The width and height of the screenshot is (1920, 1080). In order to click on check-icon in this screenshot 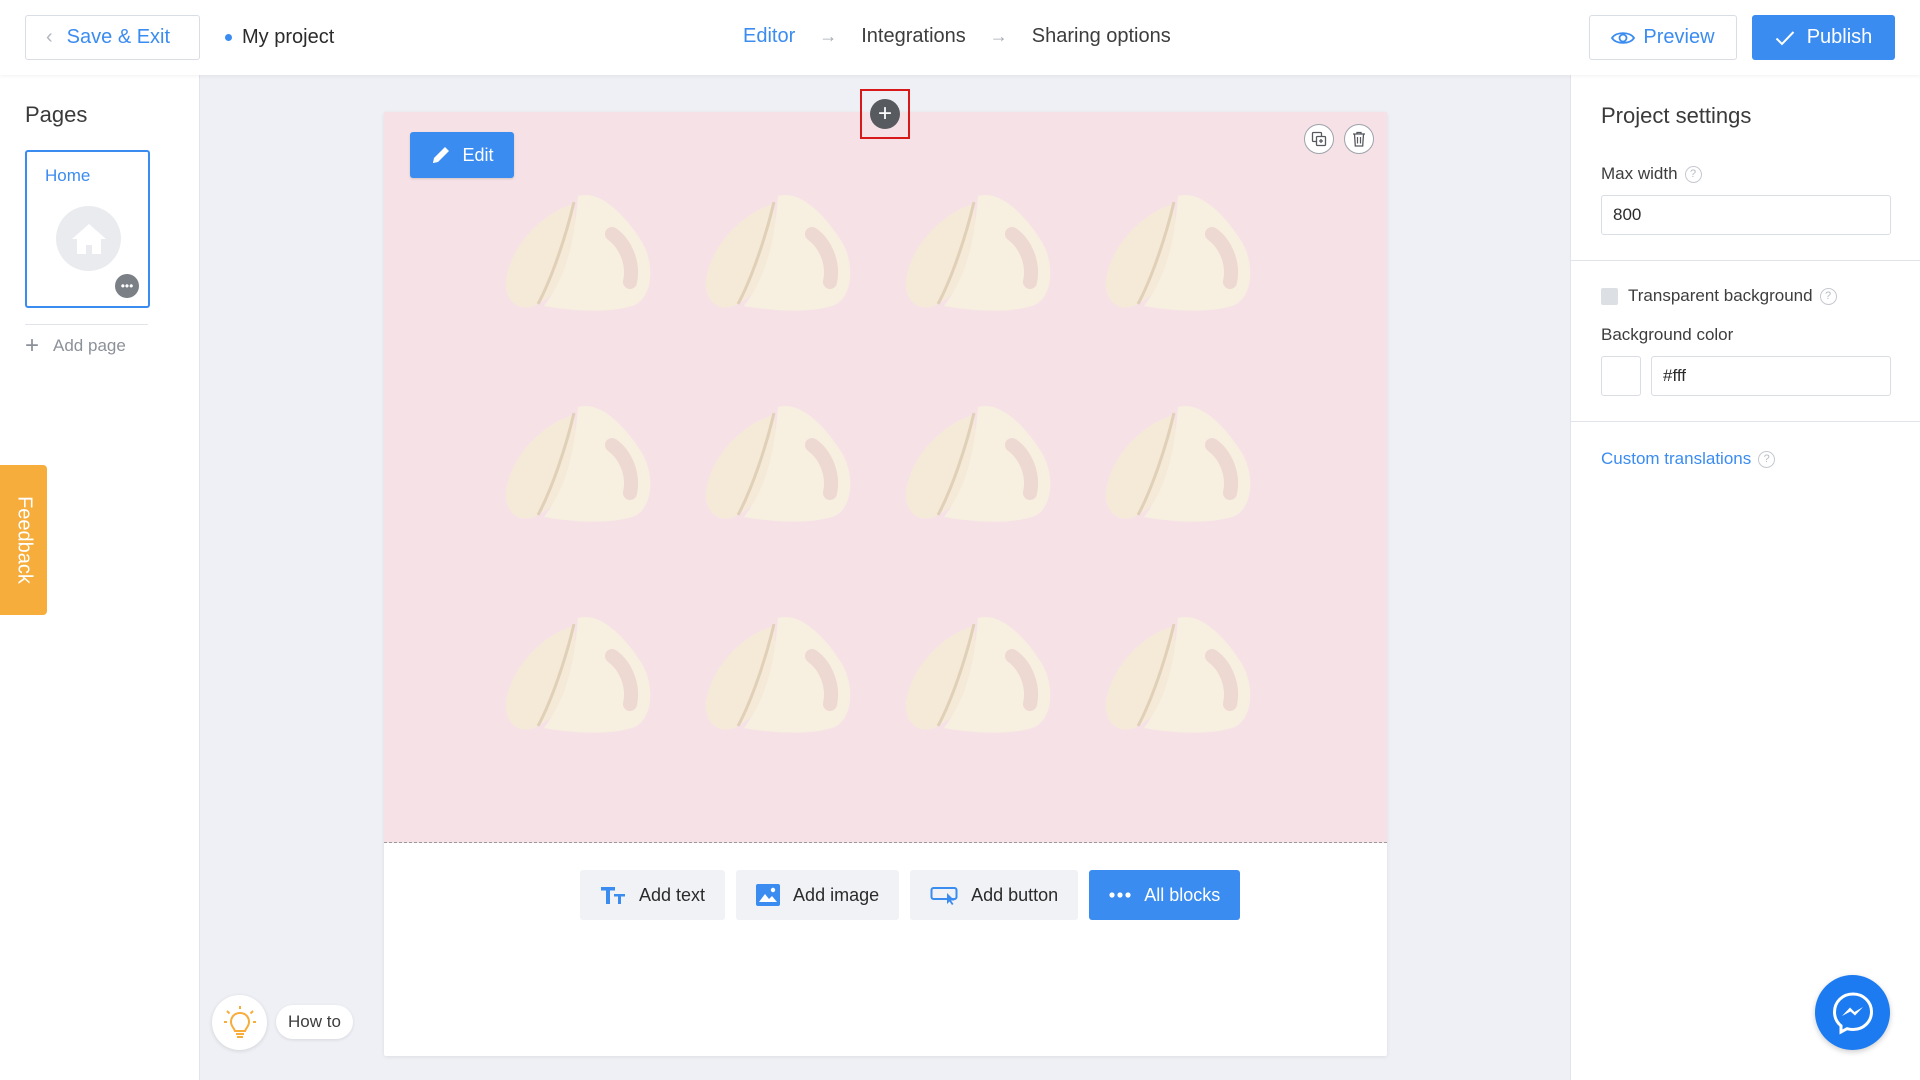, I will do `click(1784, 37)`.